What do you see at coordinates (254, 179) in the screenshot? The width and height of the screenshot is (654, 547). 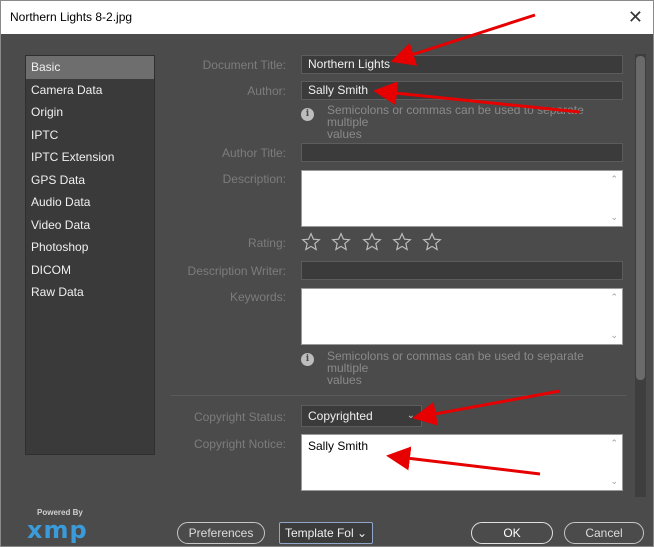 I see `description-label: Description:` at bounding box center [254, 179].